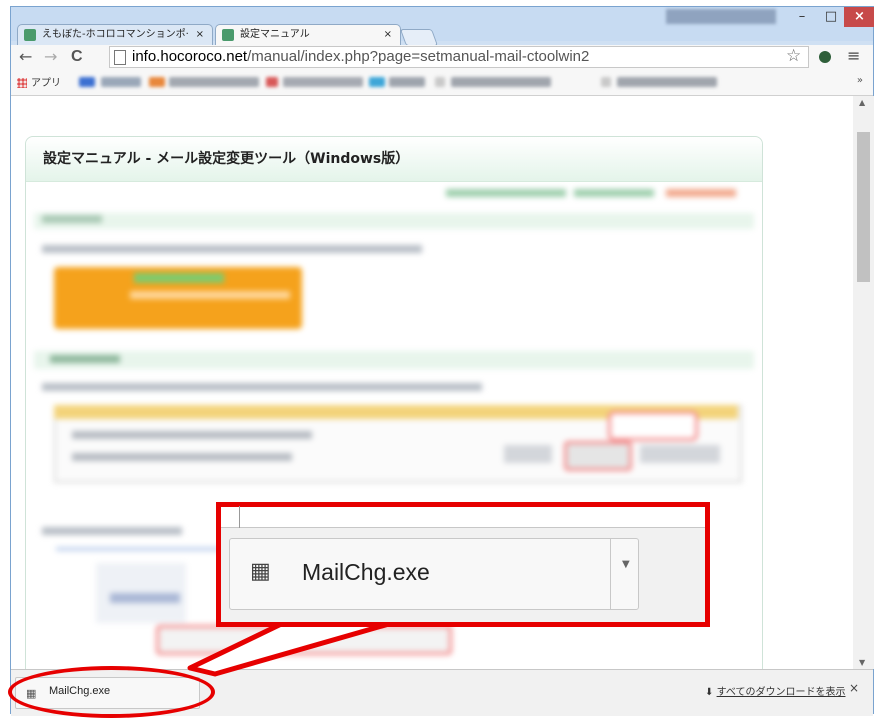 The height and width of the screenshot is (720, 874). What do you see at coordinates (610, 574) in the screenshot?
I see `dropdown-separator` at bounding box center [610, 574].